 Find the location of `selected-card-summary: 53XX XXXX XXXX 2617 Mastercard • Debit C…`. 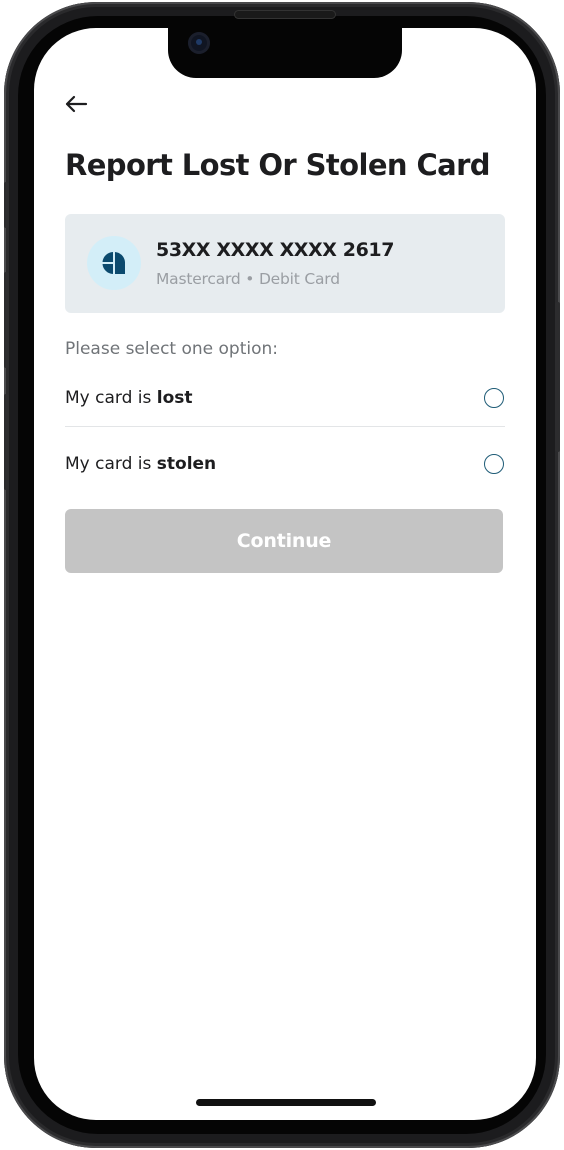

selected-card-summary: 53XX XXXX XXXX 2617 Mastercard • Debit C… is located at coordinates (285, 263).